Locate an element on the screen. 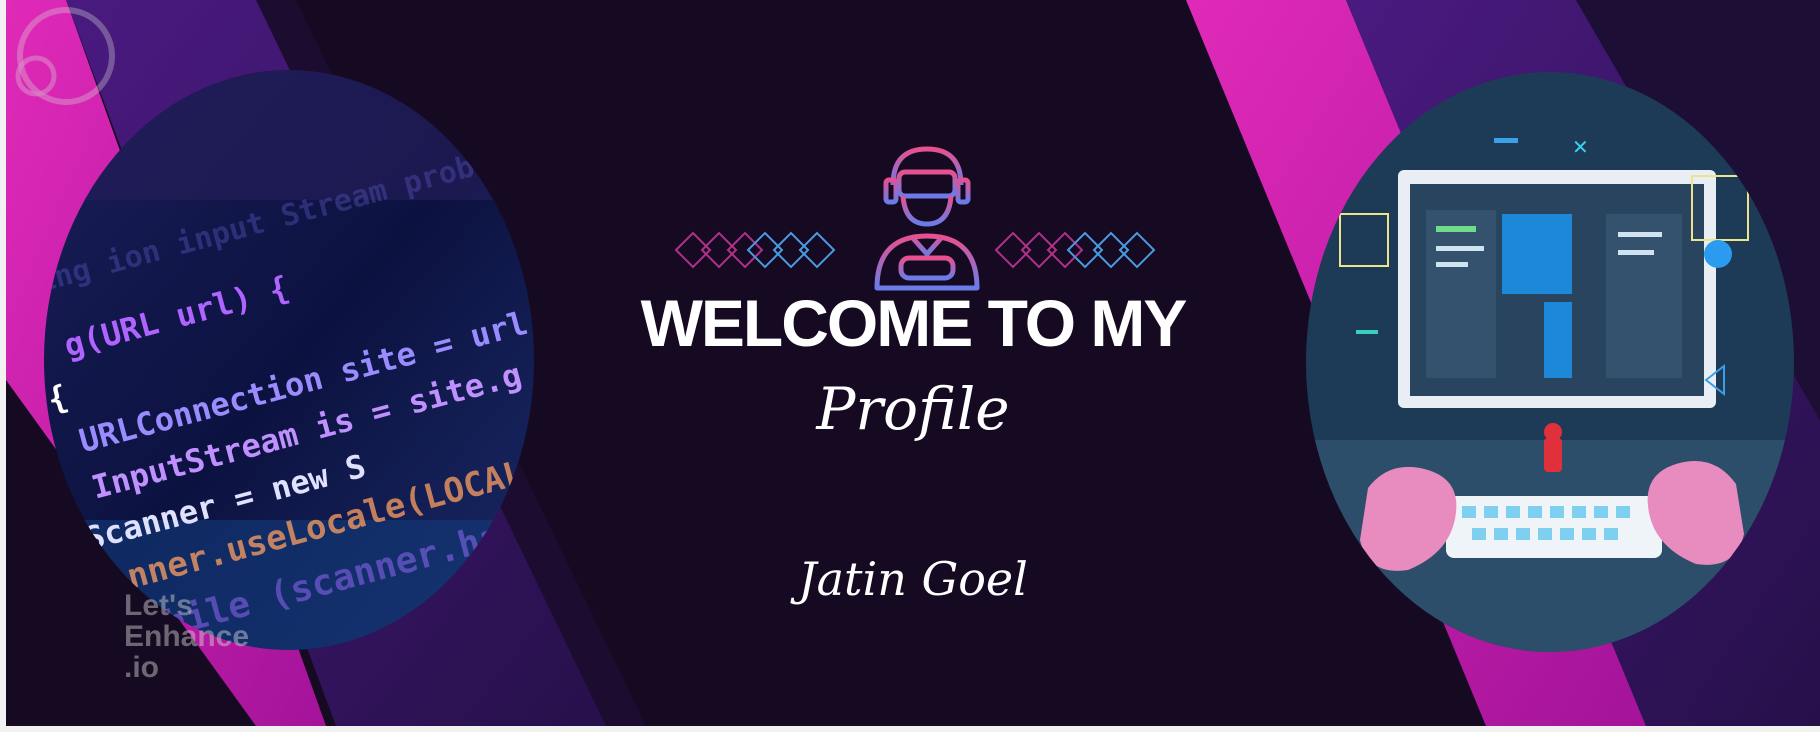 The width and height of the screenshot is (1820, 732). watermark-logo is located at coordinates (65, 56).